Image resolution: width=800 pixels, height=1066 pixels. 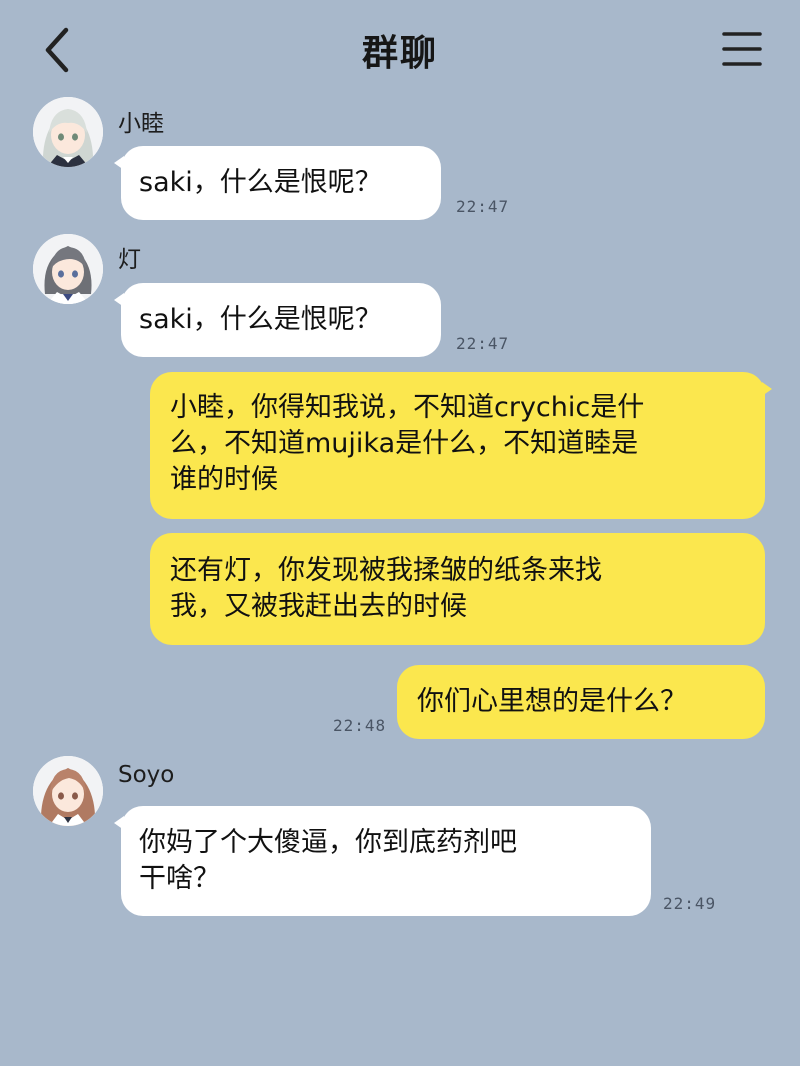 I want to click on sender-name: Soyo, so click(x=146, y=775).